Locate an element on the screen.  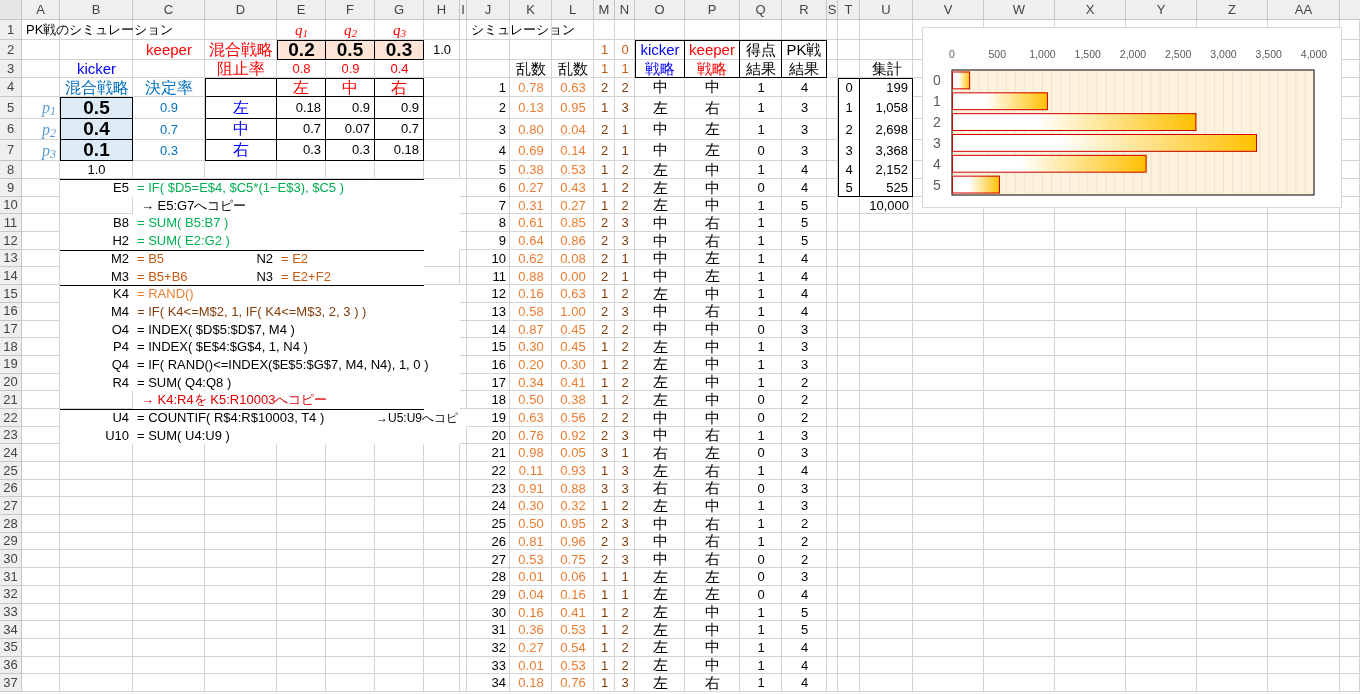
row-header: 14 is located at coordinates (11, 276).